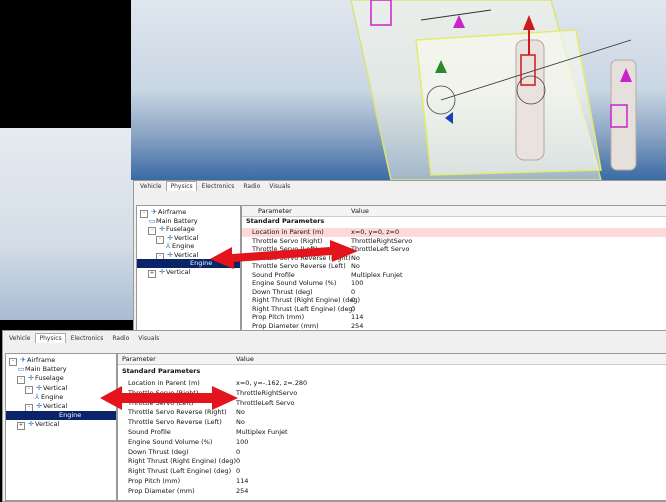  Describe the element at coordinates (392, 432) in the screenshot. I see `table-row: Sound Profile Multiplex Funjet` at that location.